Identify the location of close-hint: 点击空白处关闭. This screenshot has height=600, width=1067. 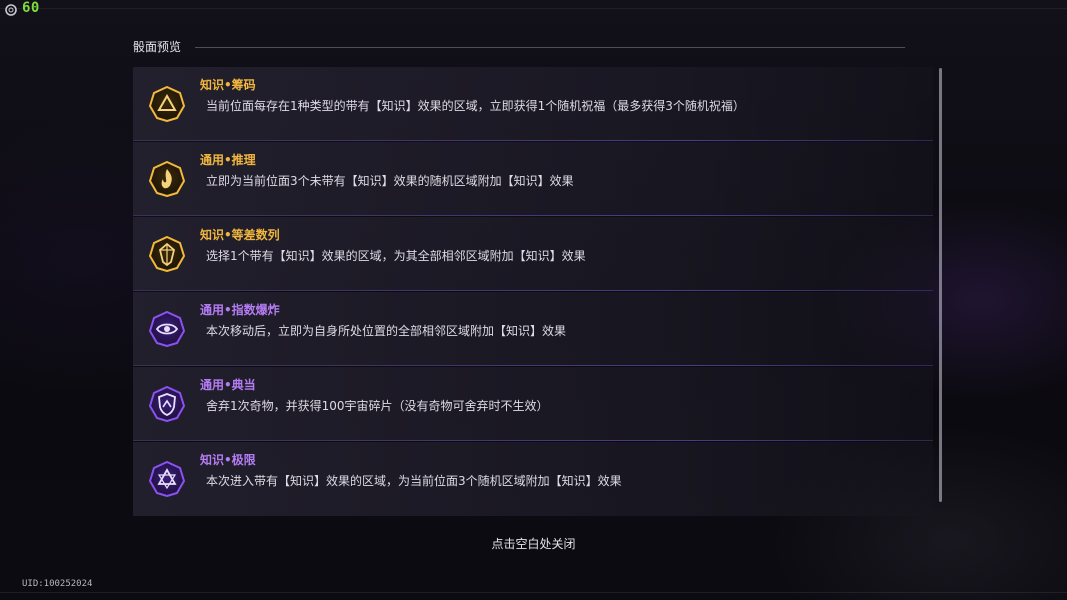
(533, 543).